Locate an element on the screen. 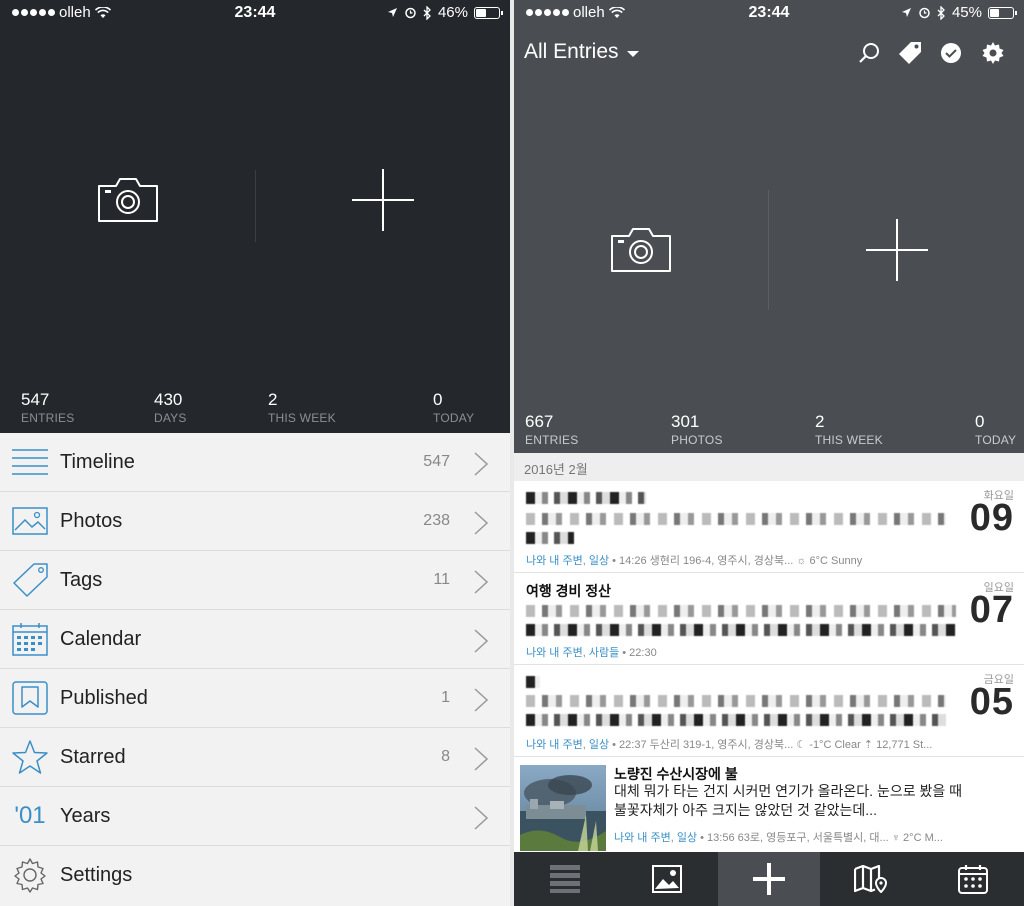 The height and width of the screenshot is (906, 1024). menu-item-published: Published 1 is located at coordinates (255, 698).